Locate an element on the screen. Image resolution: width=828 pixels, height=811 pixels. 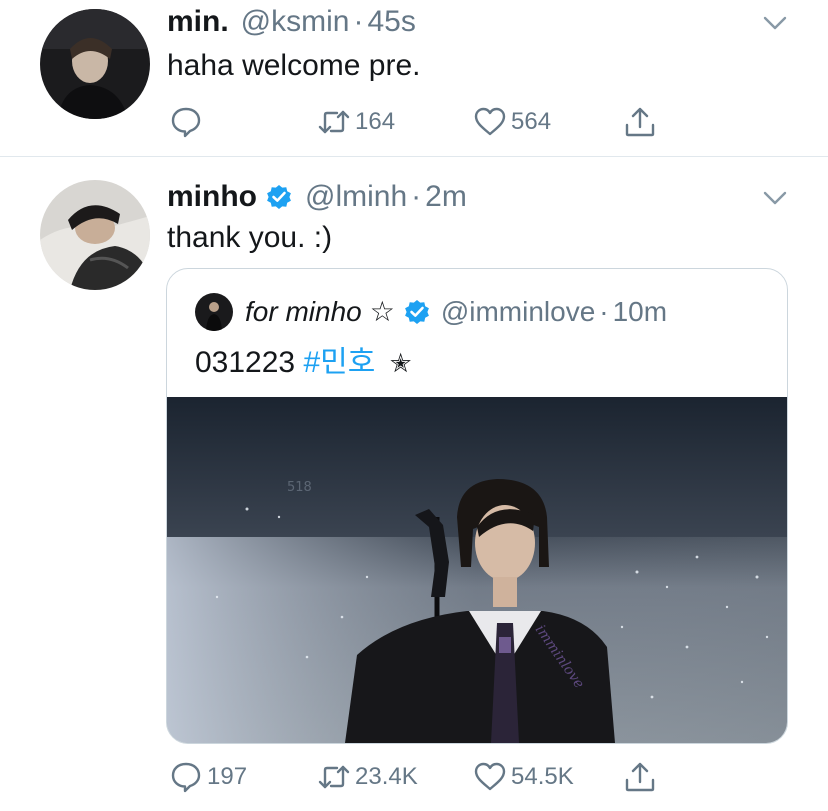
tweet-actions: 197 23.4K 54.5K is located at coordinates (417, 777).